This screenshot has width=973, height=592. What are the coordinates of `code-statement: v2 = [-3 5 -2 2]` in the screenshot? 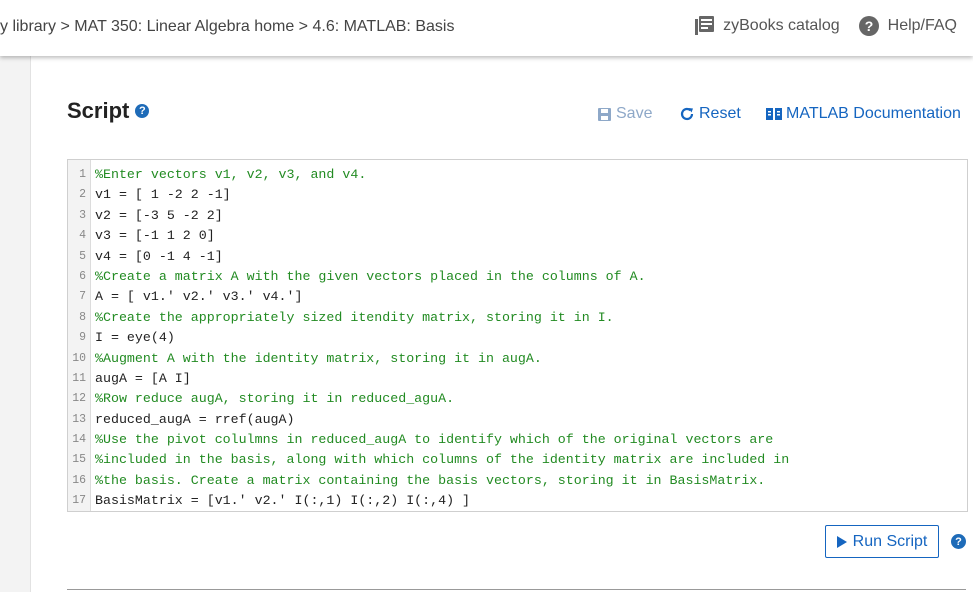 It's located at (159, 215).